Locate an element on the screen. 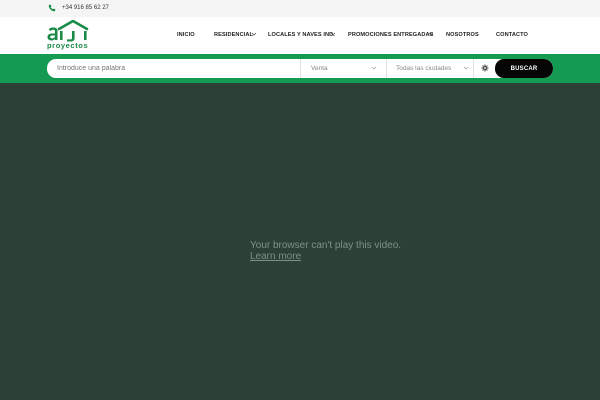  phone-icon is located at coordinates (52, 8).